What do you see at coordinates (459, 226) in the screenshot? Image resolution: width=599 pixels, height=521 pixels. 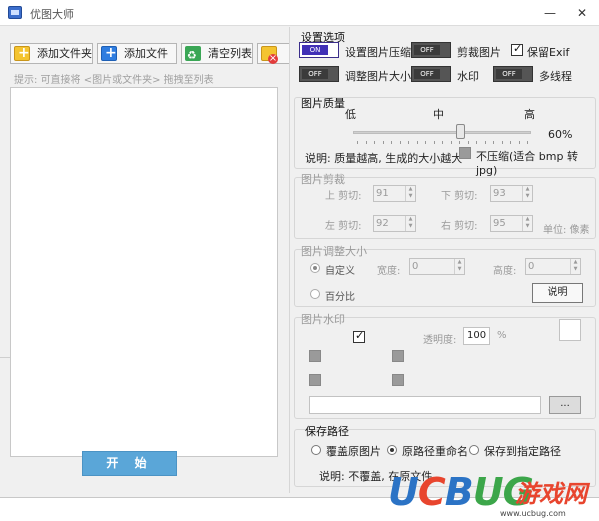 I see `crop-right-label: 右 剪切:` at bounding box center [459, 226].